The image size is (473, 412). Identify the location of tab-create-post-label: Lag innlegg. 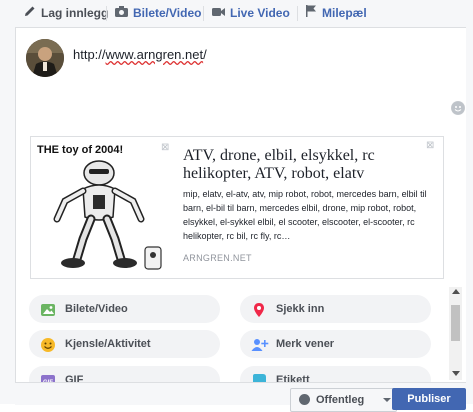
(75, 13).